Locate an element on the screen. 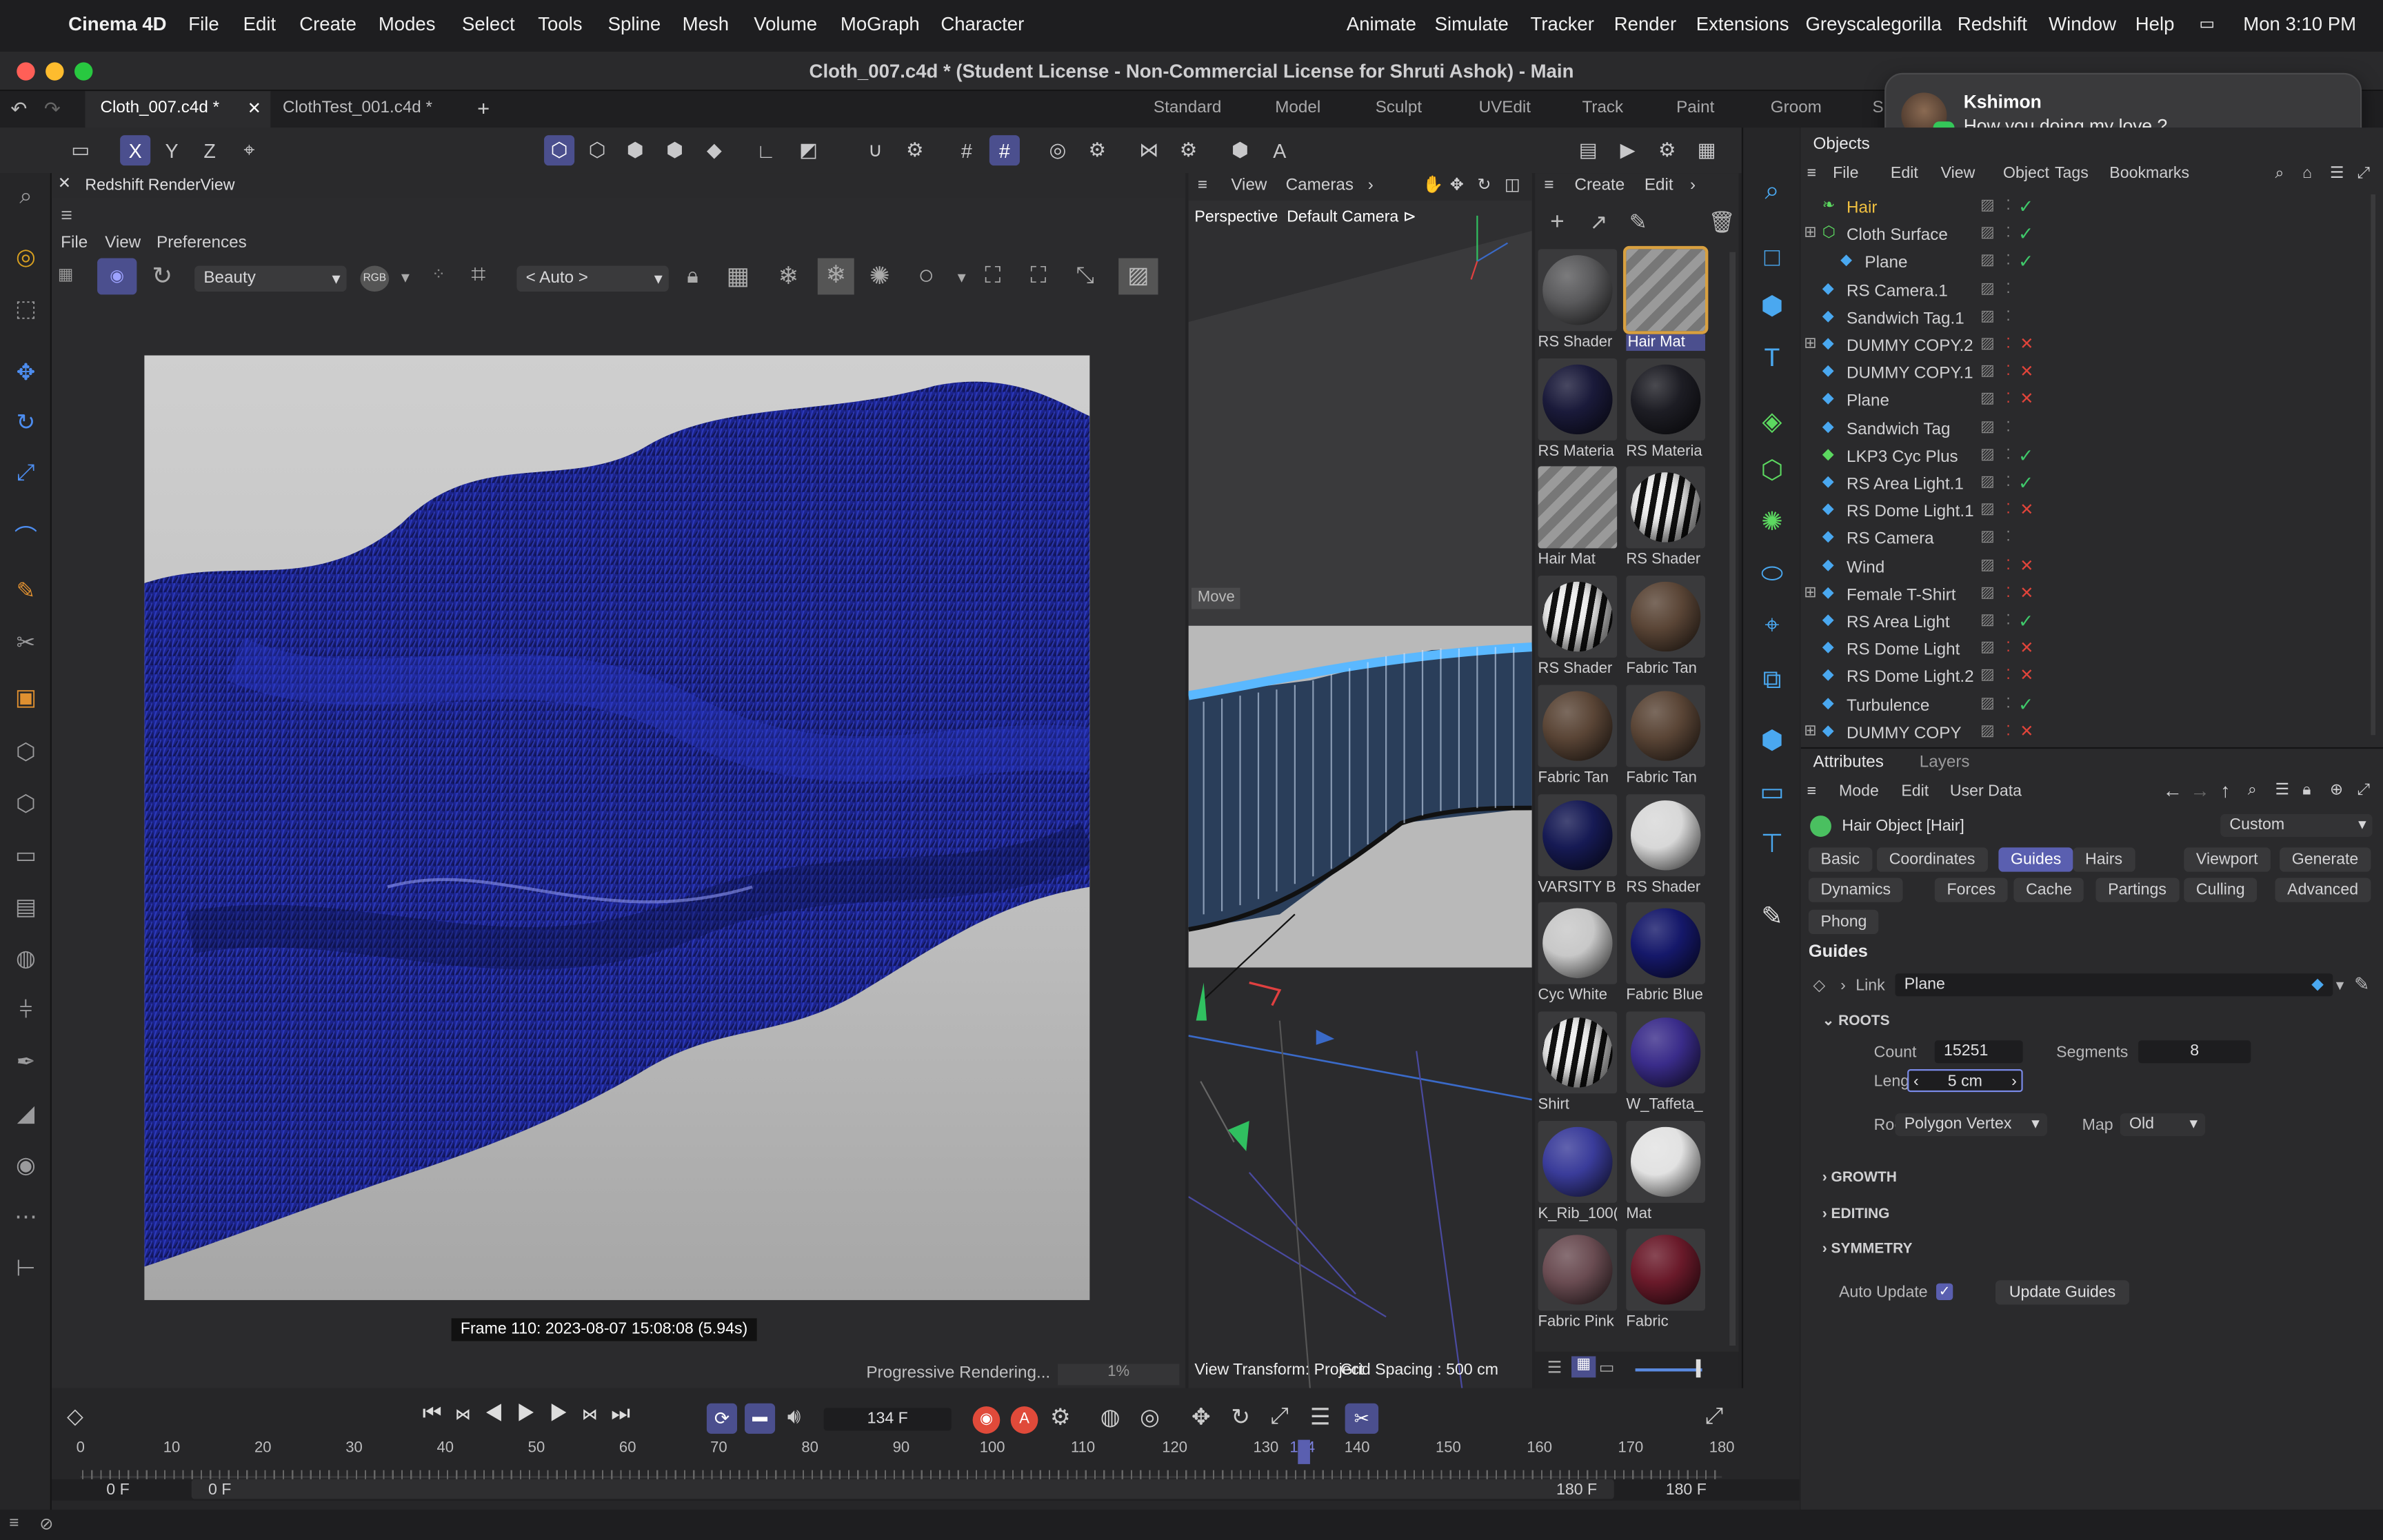 This screenshot has width=2383, height=1540. page-tab-hairs: Hairs is located at coordinates (2104, 860).